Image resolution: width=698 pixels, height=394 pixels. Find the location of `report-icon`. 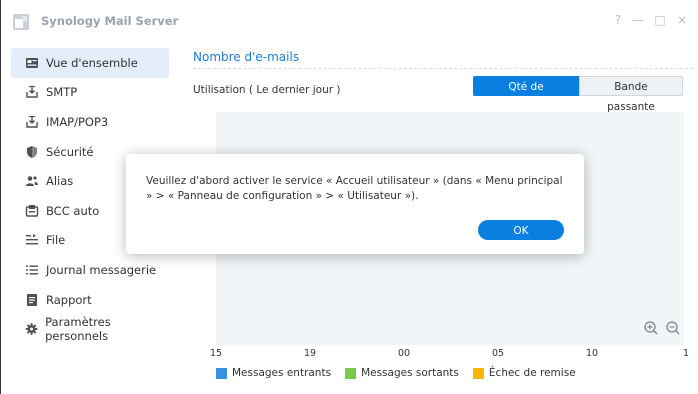

report-icon is located at coordinates (32, 299).